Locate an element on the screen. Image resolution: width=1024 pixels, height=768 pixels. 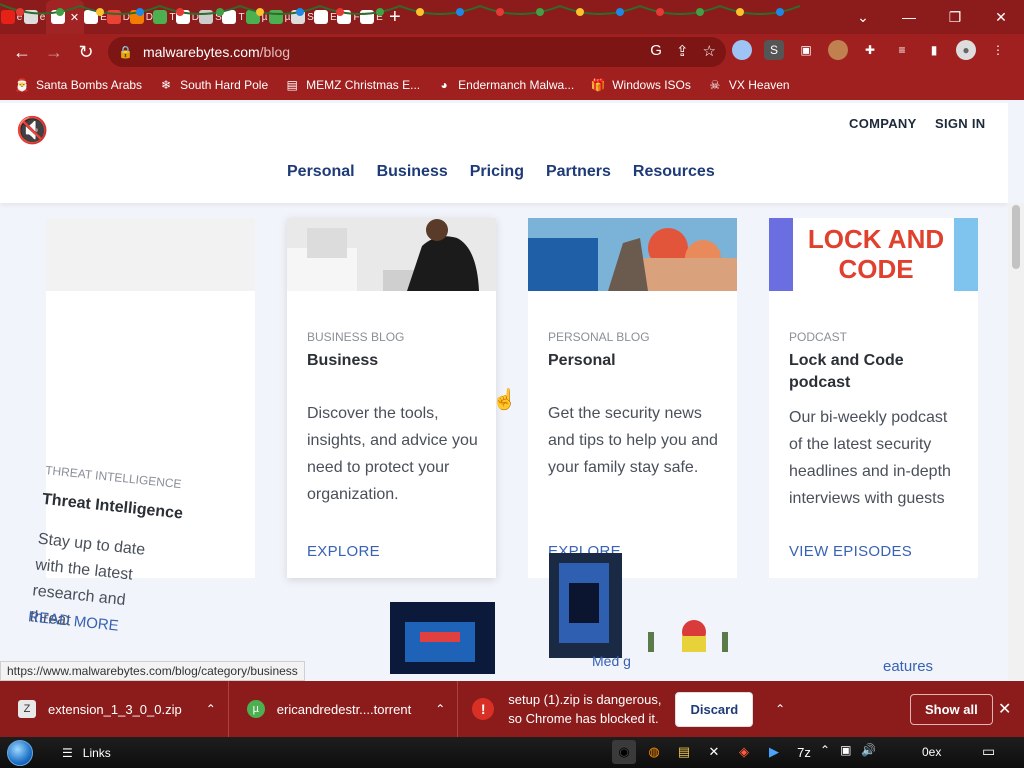
discard-button: Discard is located at coordinates (714, 709).